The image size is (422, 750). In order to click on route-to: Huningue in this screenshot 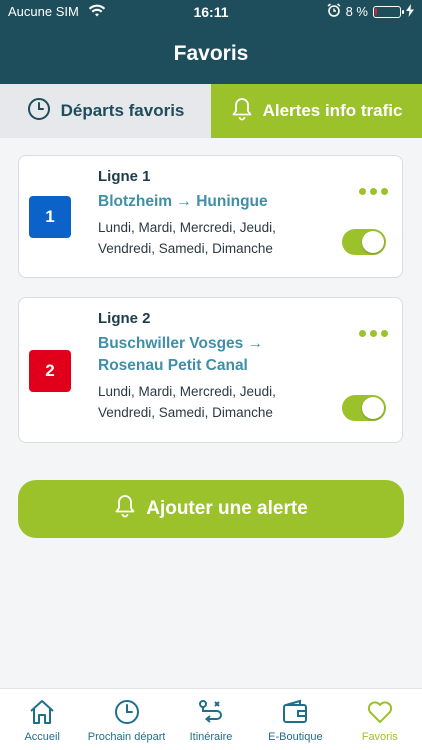, I will do `click(232, 201)`.